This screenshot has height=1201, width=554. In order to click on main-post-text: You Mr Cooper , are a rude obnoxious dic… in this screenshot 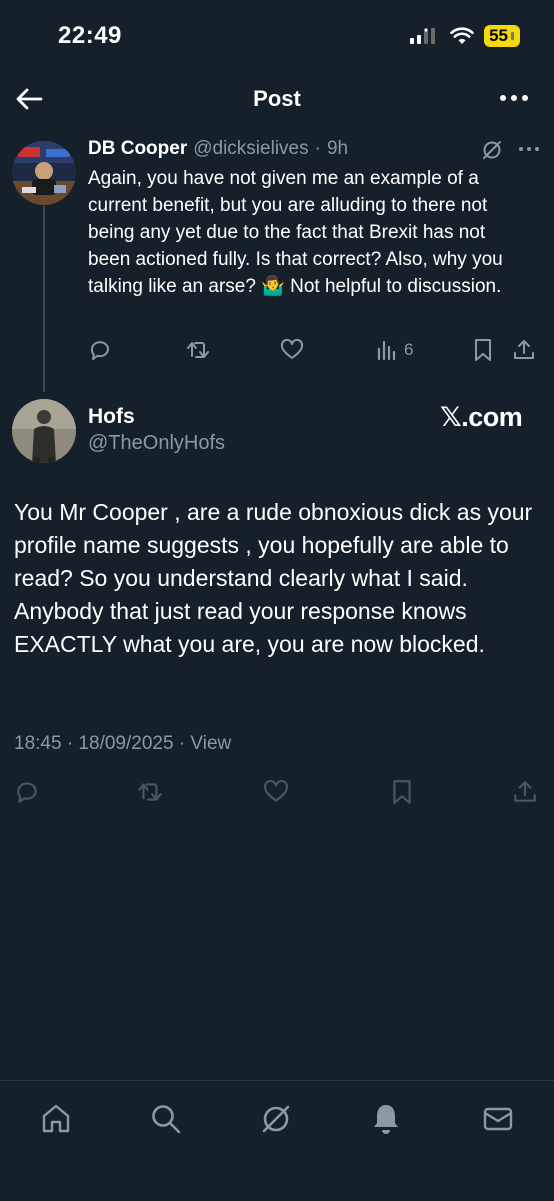, I will do `click(273, 578)`.